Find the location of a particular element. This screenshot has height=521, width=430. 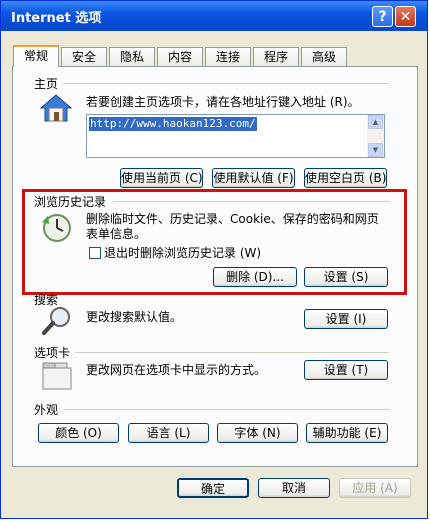

search-magnifier-icon is located at coordinates (57, 322).